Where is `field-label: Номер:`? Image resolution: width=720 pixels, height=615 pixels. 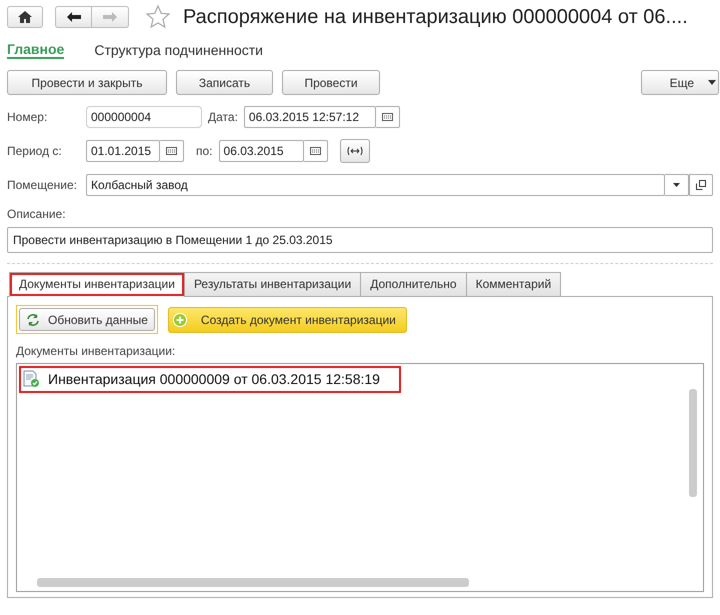 field-label: Номер: is located at coordinates (27, 117).